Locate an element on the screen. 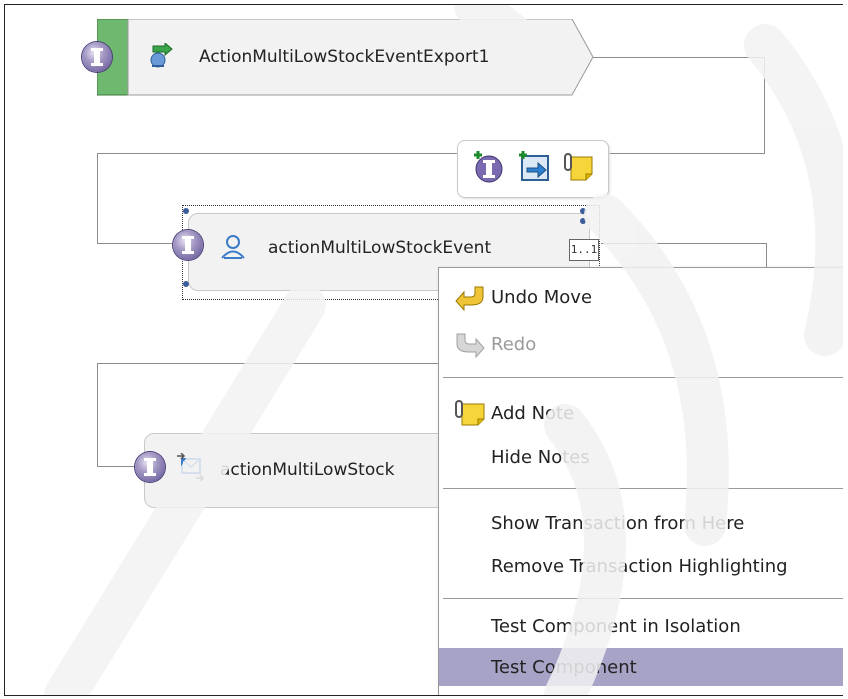  component-node-label: actionMultiLowStockEvent is located at coordinates (380, 248).